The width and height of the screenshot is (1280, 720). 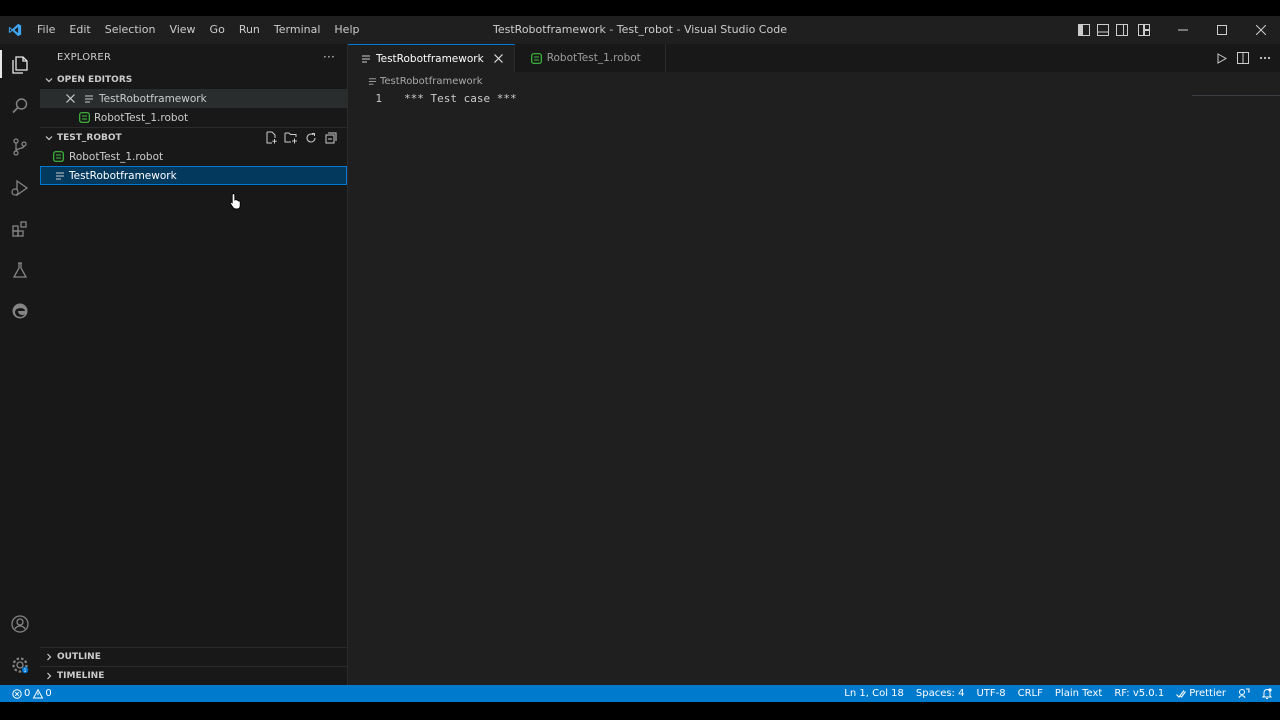 I want to click on new-file-icon, so click(x=271, y=137).